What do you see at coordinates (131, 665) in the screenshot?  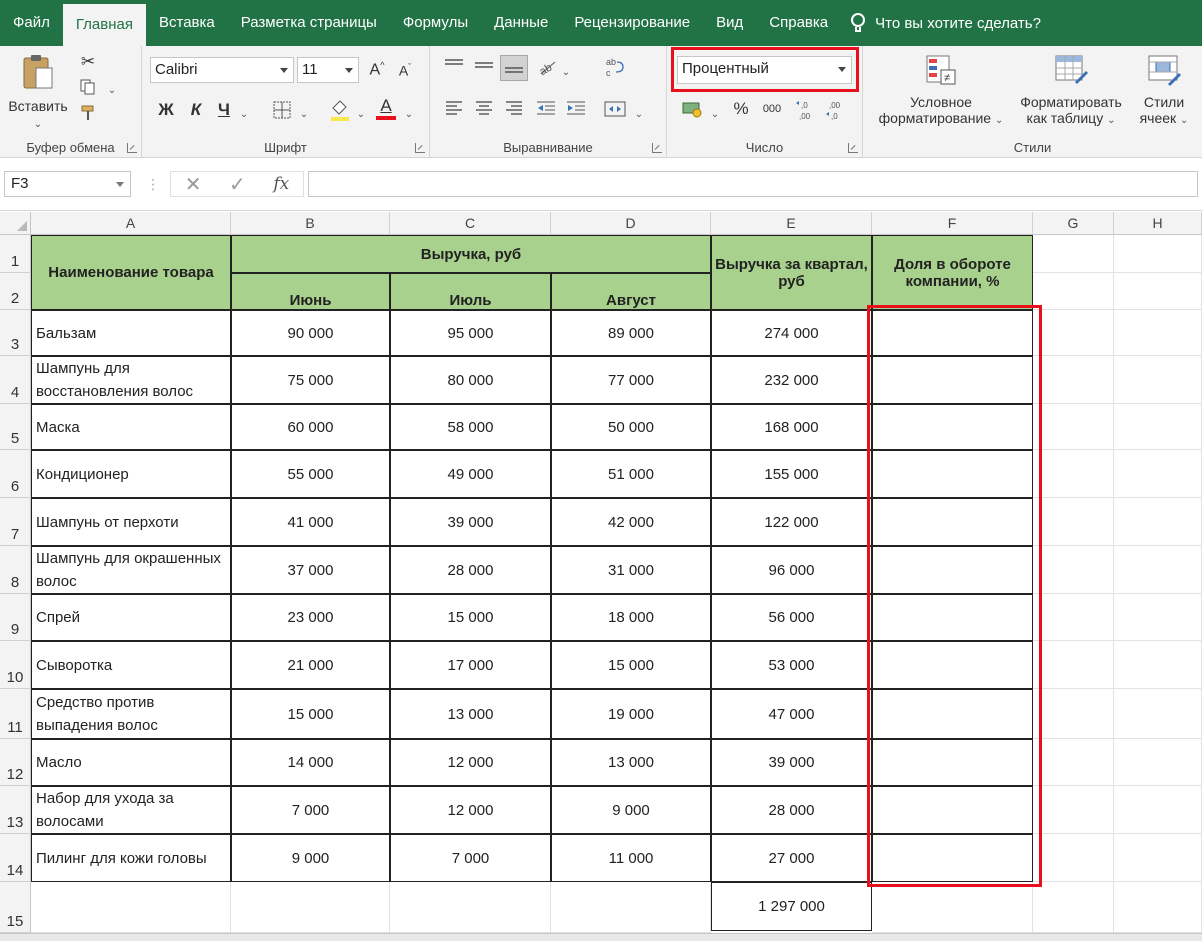 I see `cell-product-name: Сыворотка` at bounding box center [131, 665].